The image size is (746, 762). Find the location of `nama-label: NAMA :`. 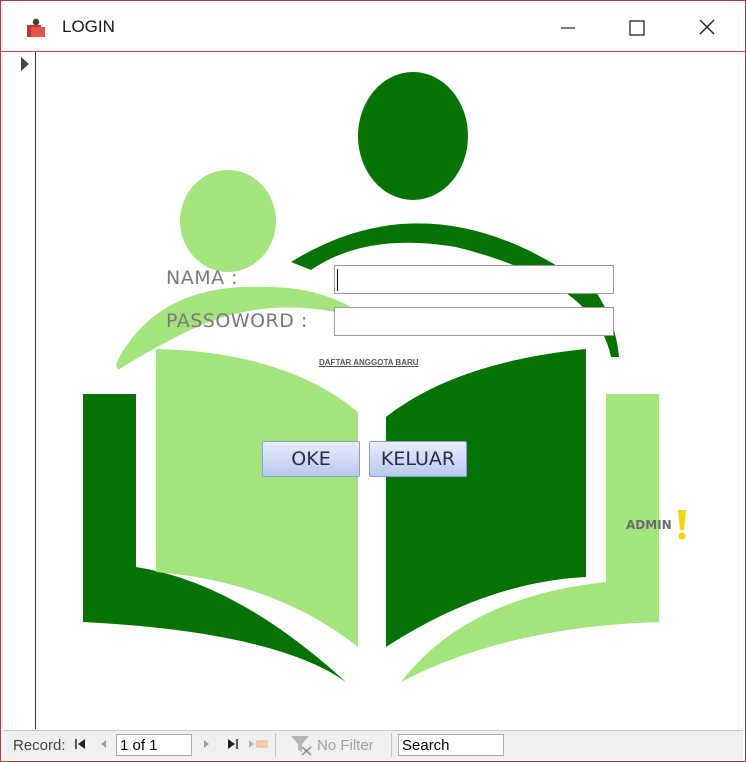

nama-label: NAMA : is located at coordinates (202, 278).